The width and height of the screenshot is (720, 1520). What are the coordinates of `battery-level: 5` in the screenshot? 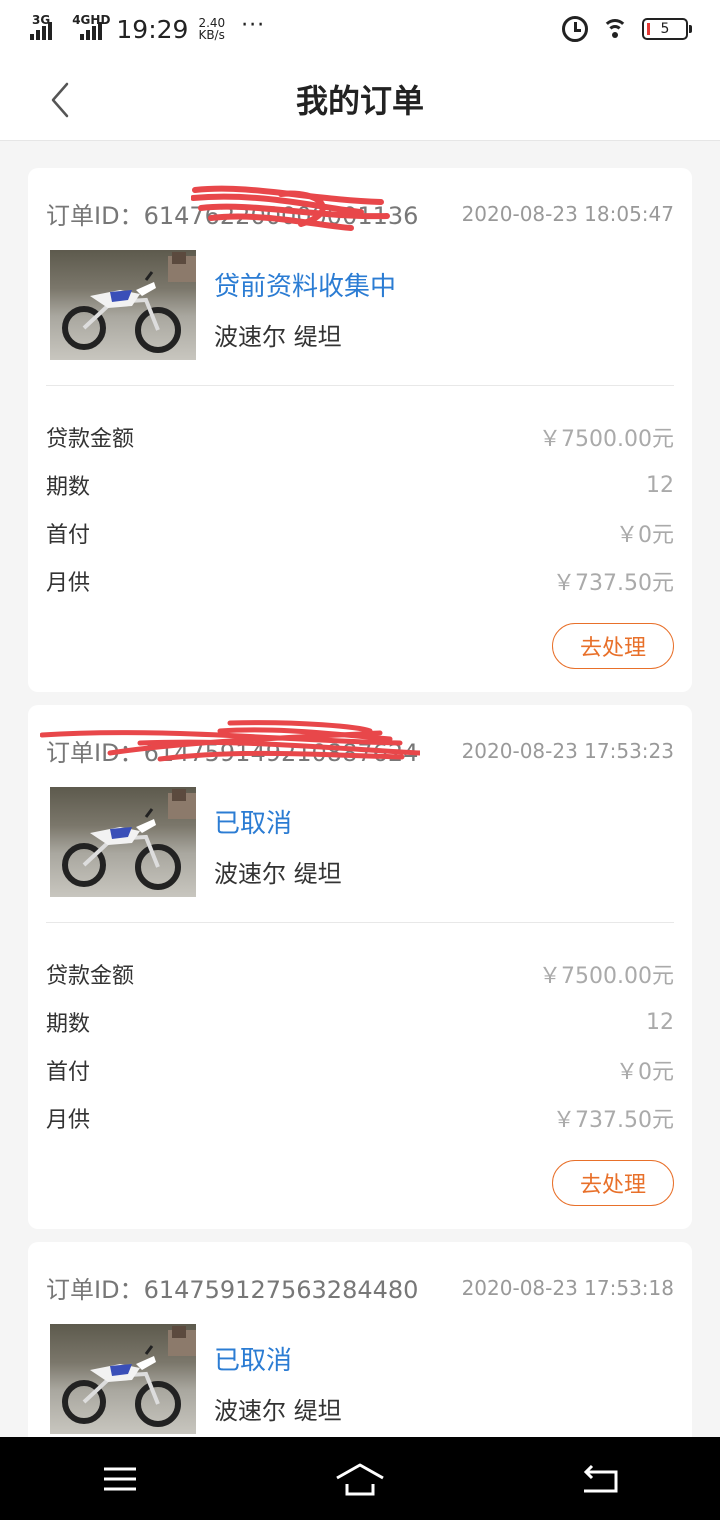 It's located at (665, 29).